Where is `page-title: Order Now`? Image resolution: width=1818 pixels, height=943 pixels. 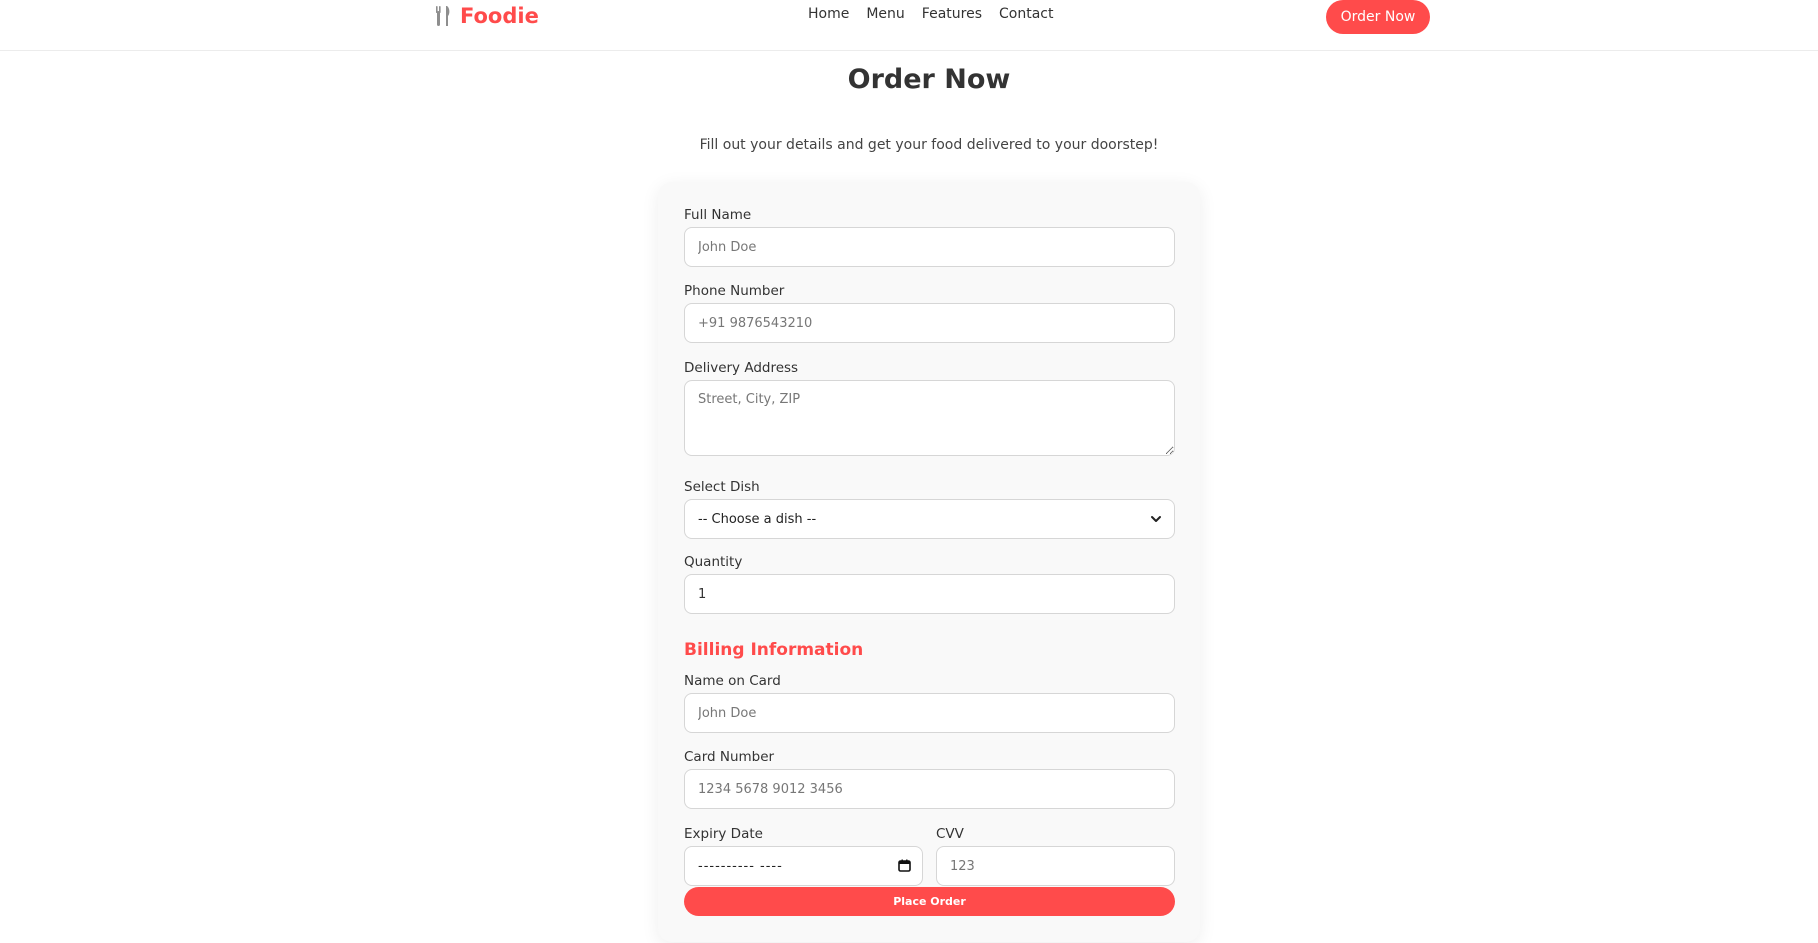 page-title: Order Now is located at coordinates (929, 79).